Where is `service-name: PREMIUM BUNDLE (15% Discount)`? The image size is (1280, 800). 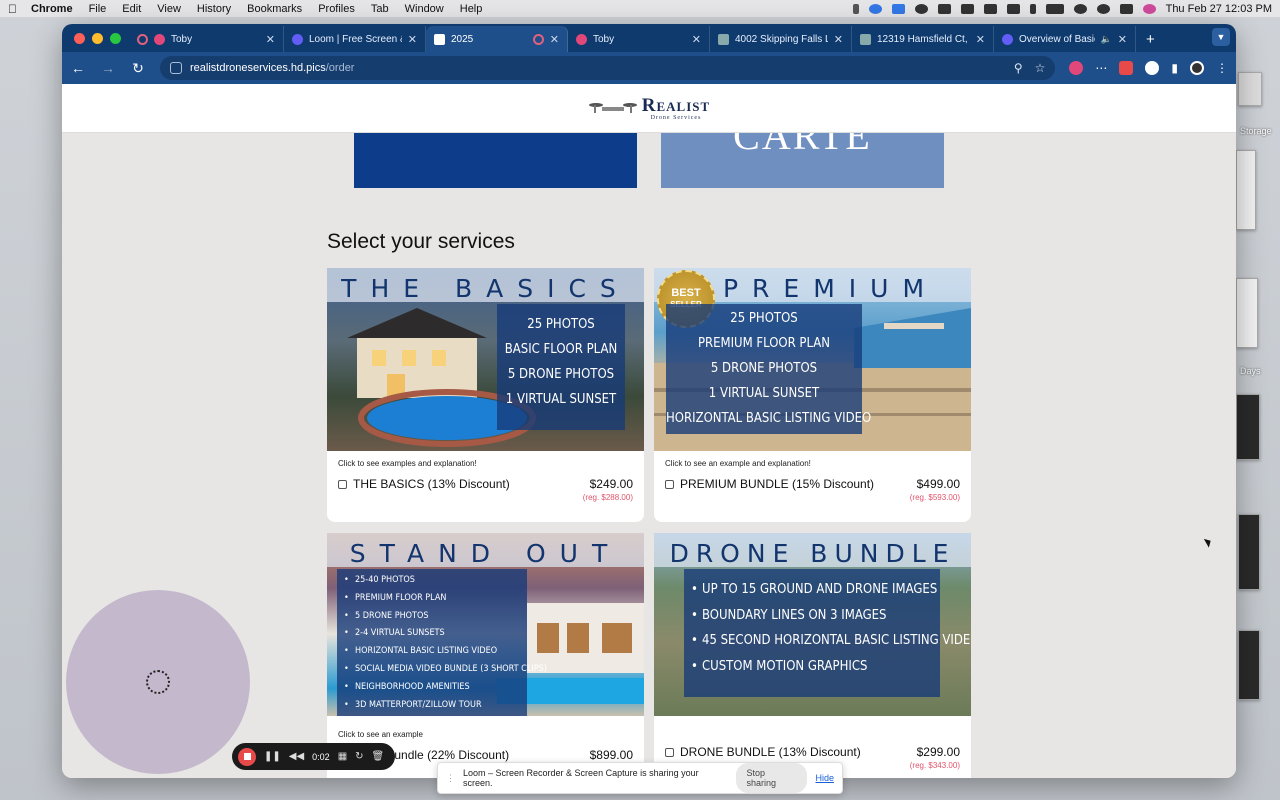 service-name: PREMIUM BUNDLE (15% Discount) is located at coordinates (798, 484).